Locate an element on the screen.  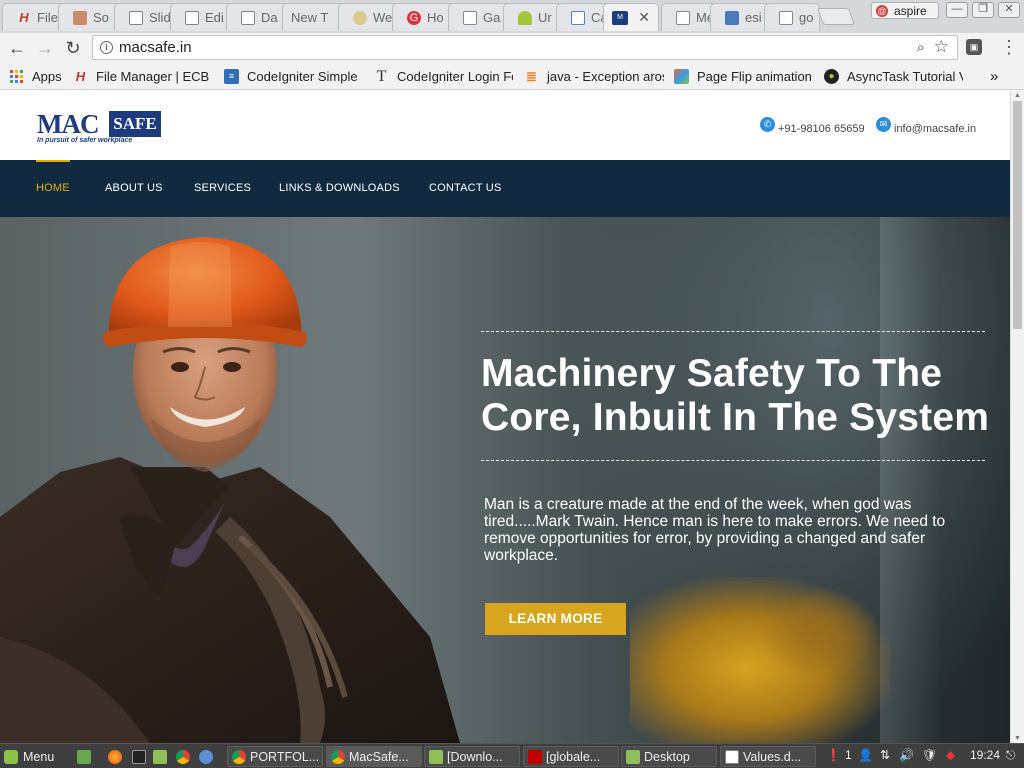
machinery-detail-image is located at coordinates (820, 632).